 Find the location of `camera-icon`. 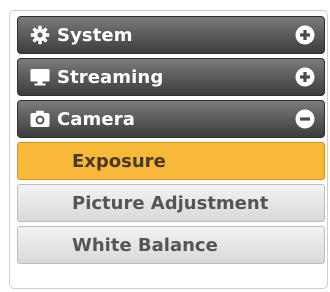

camera-icon is located at coordinates (40, 119).